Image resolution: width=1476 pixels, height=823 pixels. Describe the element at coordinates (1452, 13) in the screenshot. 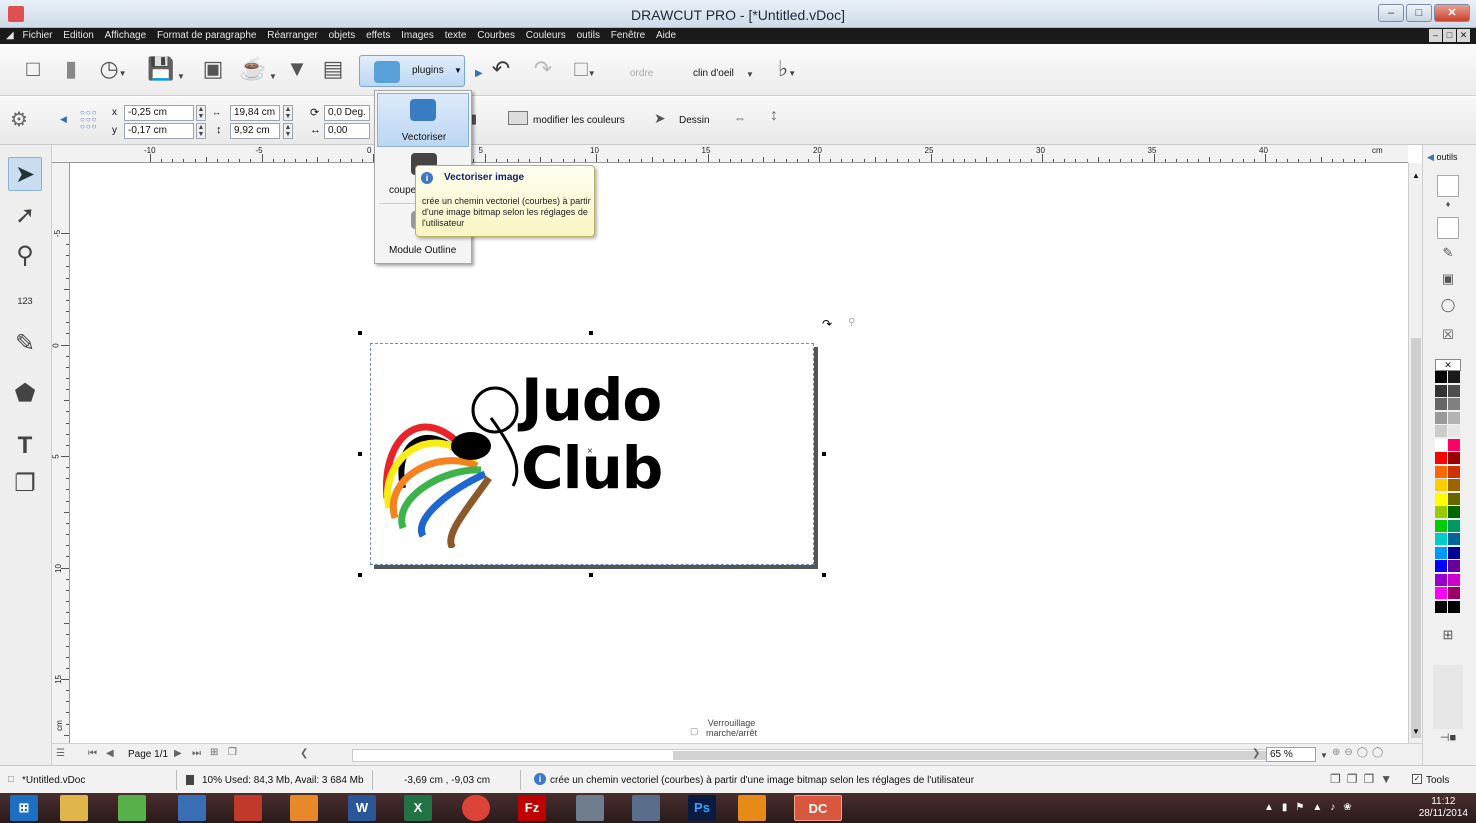

I see `close-button: ✕` at that location.